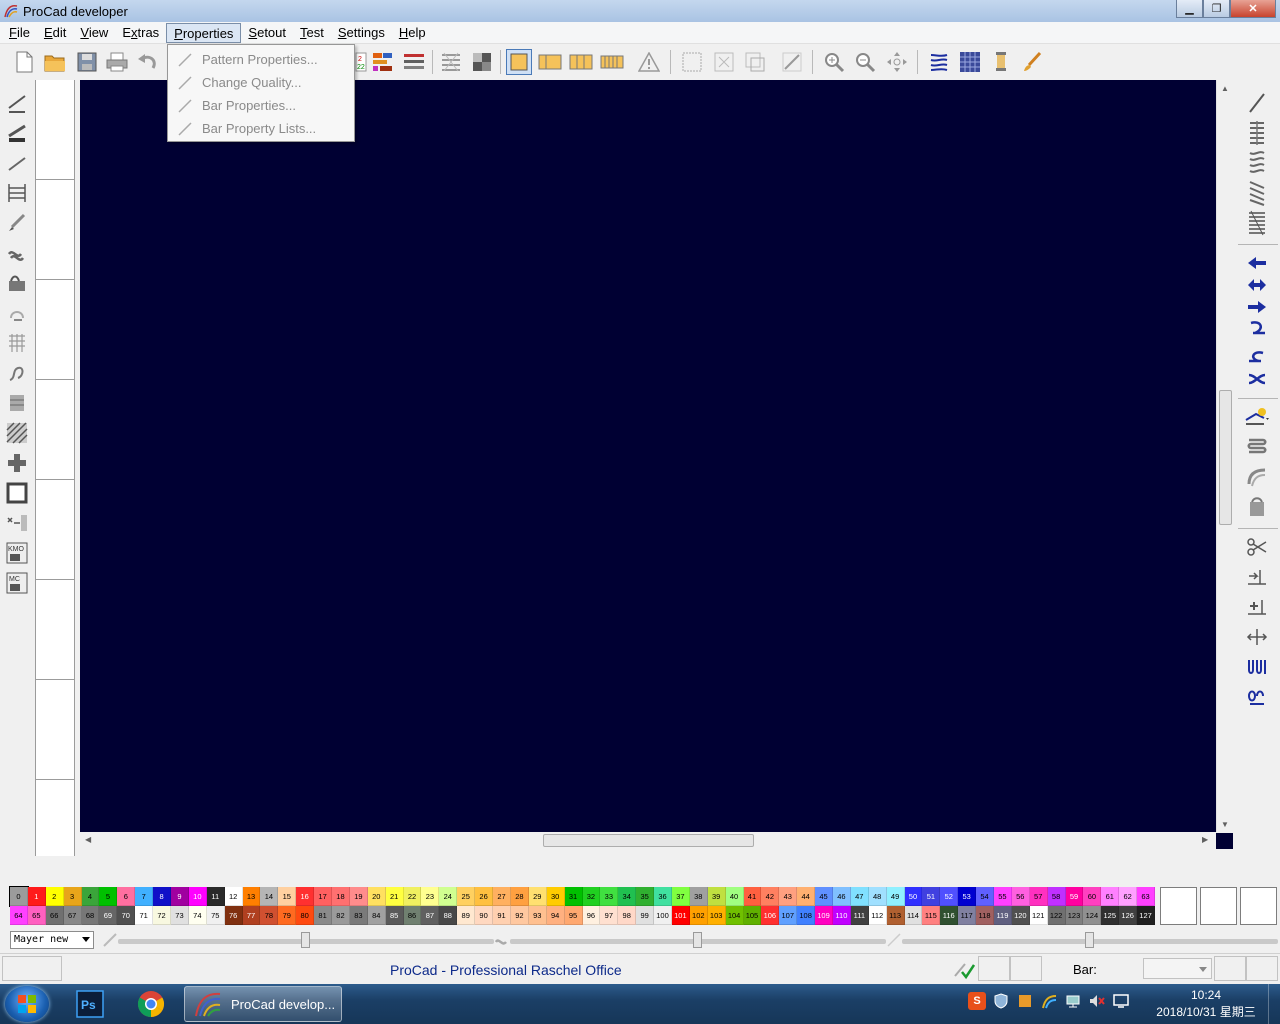 The image size is (1280, 1024). I want to click on color-swatch-36: 36, so click(663, 896).